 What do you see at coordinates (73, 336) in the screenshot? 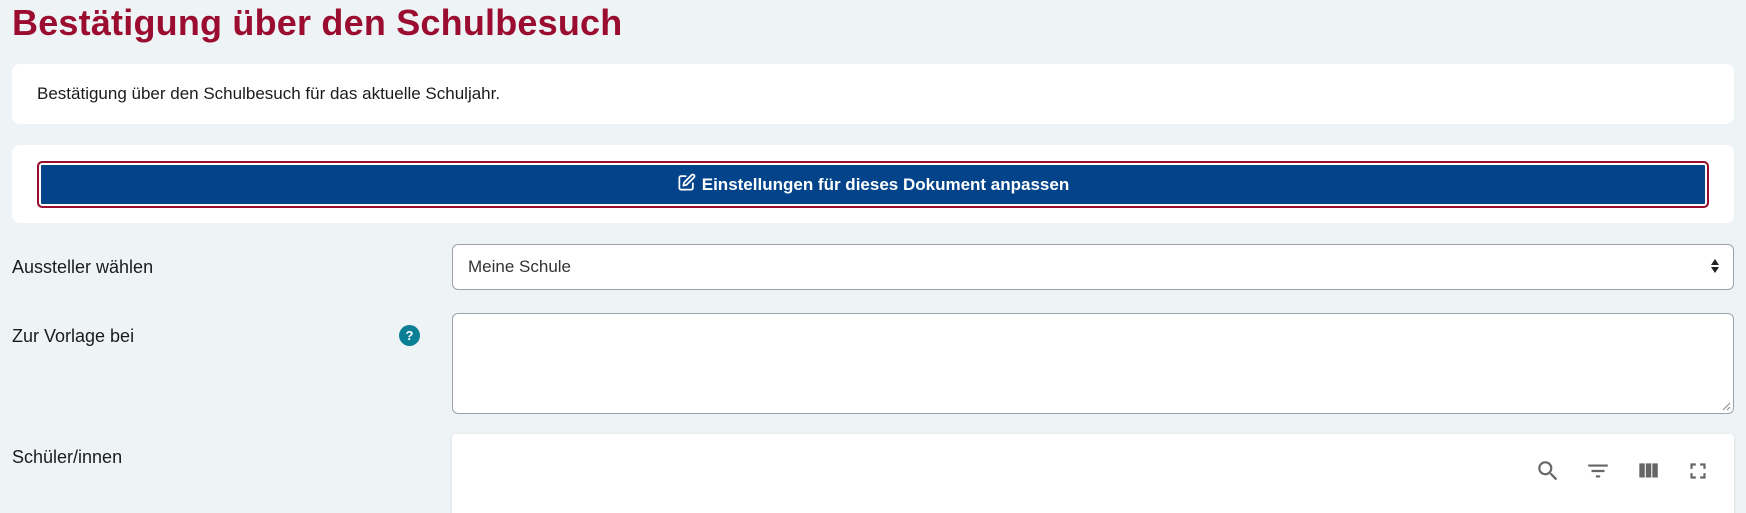
I see `submit-to-label: Zur Vorlage bei` at bounding box center [73, 336].